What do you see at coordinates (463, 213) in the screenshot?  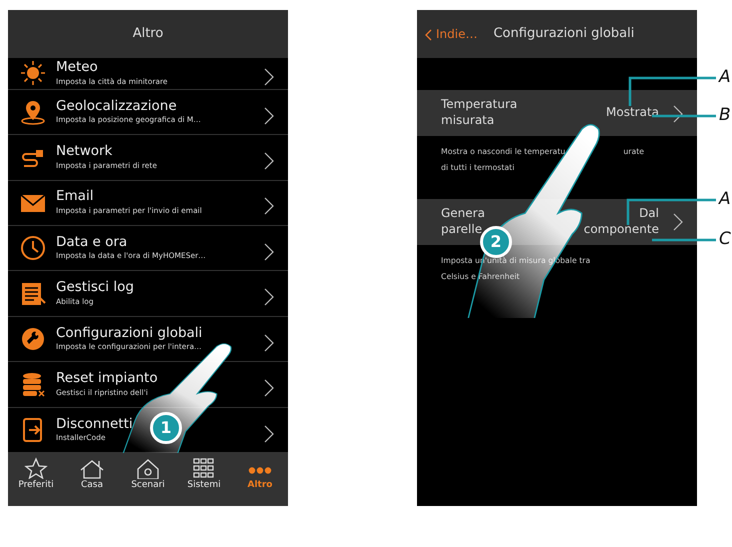 I see `setting-label: Genera` at bounding box center [463, 213].